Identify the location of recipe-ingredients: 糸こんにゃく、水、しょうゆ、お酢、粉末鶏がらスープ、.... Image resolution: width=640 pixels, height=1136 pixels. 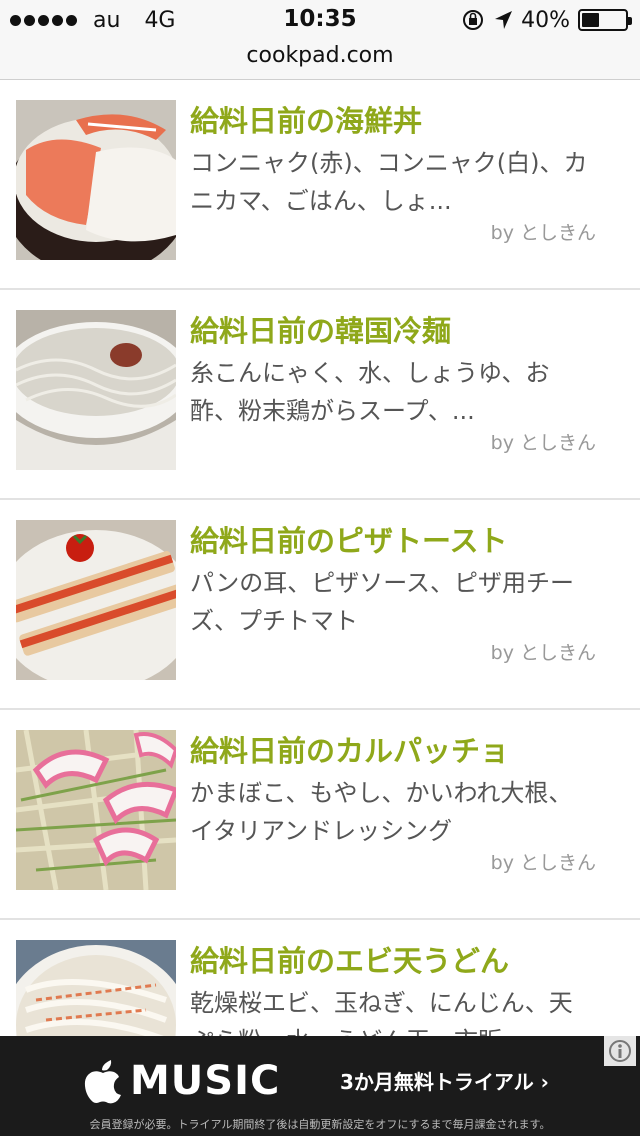
(370, 392).